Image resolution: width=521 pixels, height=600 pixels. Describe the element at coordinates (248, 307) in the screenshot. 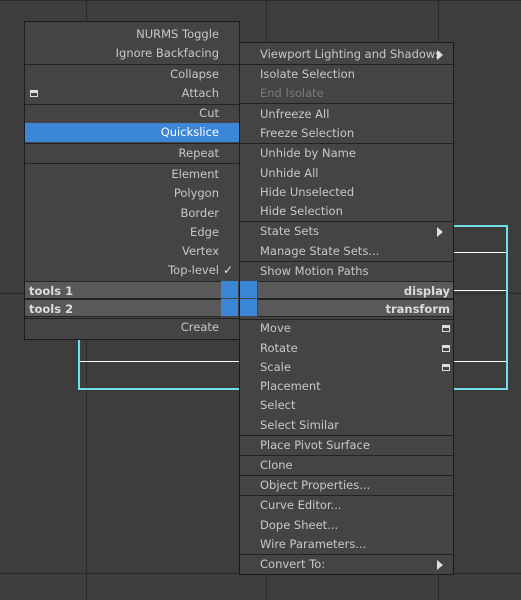

I see `quad-selector-bottom-right` at that location.